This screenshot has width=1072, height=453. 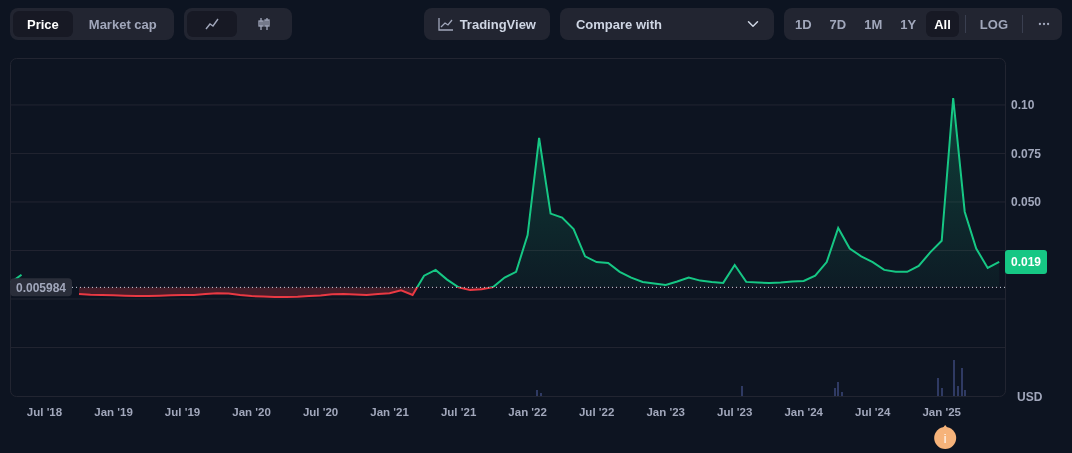 What do you see at coordinates (942, 24) in the screenshot?
I see `range-tab: All` at bounding box center [942, 24].